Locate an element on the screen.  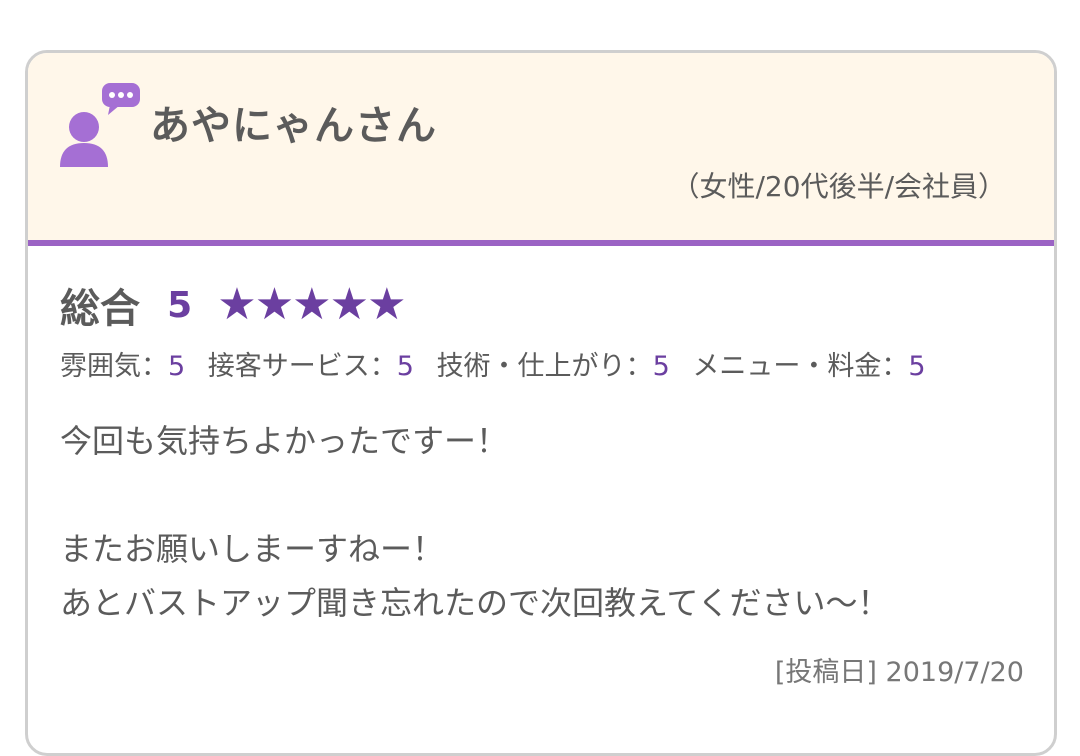
overall-rating: 総合 5 ★★★★★ is located at coordinates (233, 304).